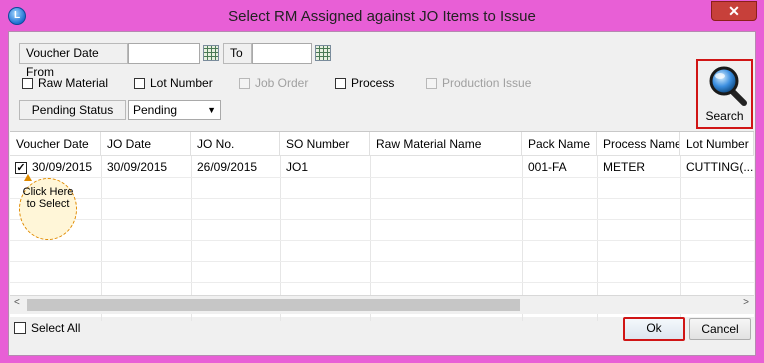 The width and height of the screenshot is (764, 363). I want to click on table-cell: METER, so click(624, 167).